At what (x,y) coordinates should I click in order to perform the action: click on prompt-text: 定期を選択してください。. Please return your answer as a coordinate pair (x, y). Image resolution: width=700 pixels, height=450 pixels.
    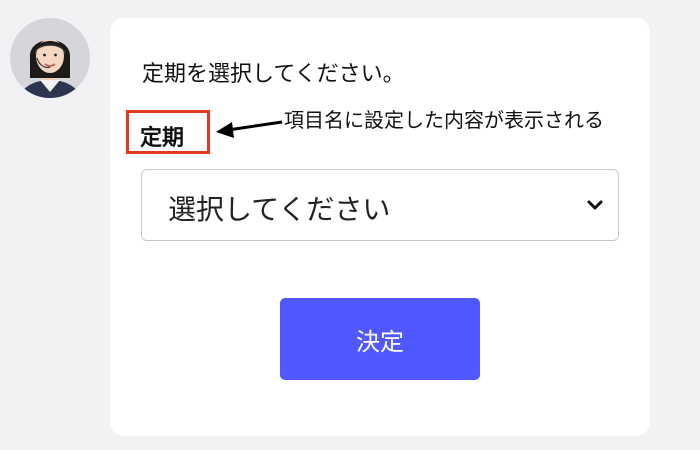
    Looking at the image, I should click on (273, 74).